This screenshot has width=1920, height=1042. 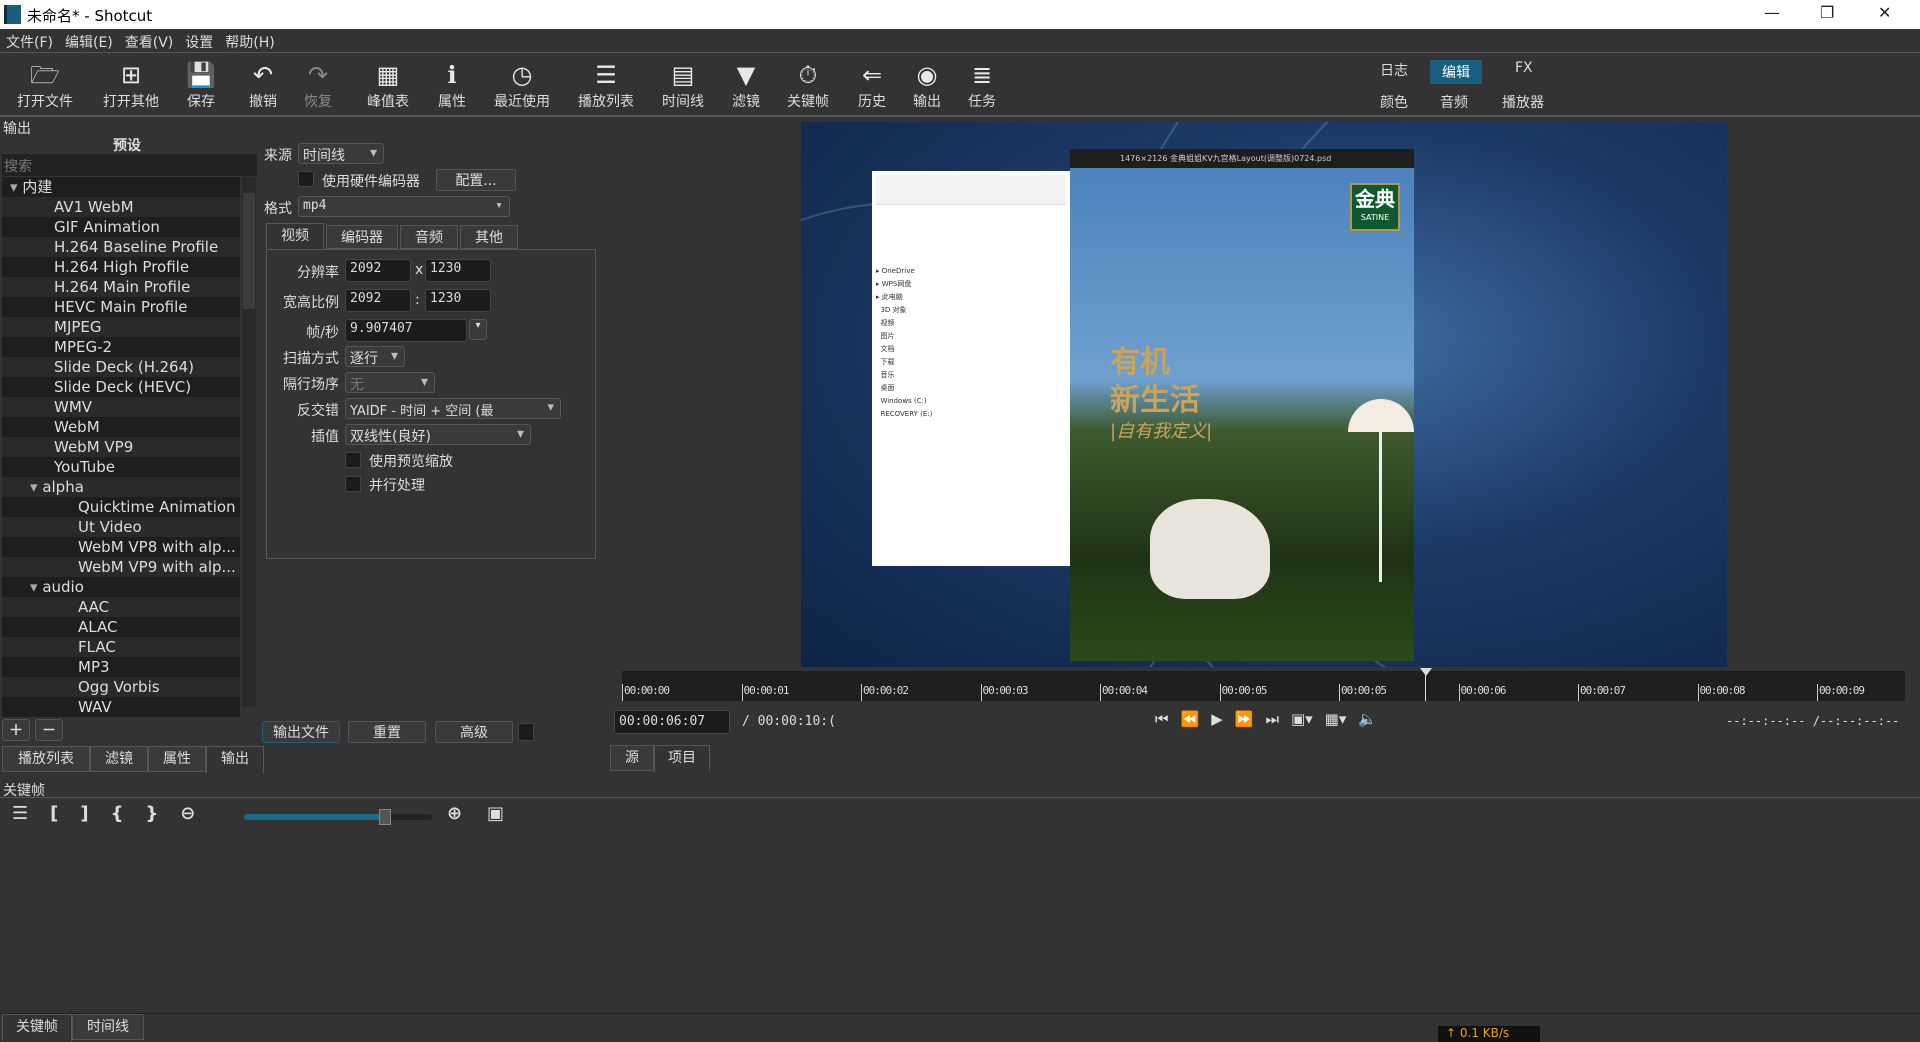 What do you see at coordinates (606, 85) in the screenshot?
I see `toolbar-playlist-button: ☰ 播放列表` at bounding box center [606, 85].